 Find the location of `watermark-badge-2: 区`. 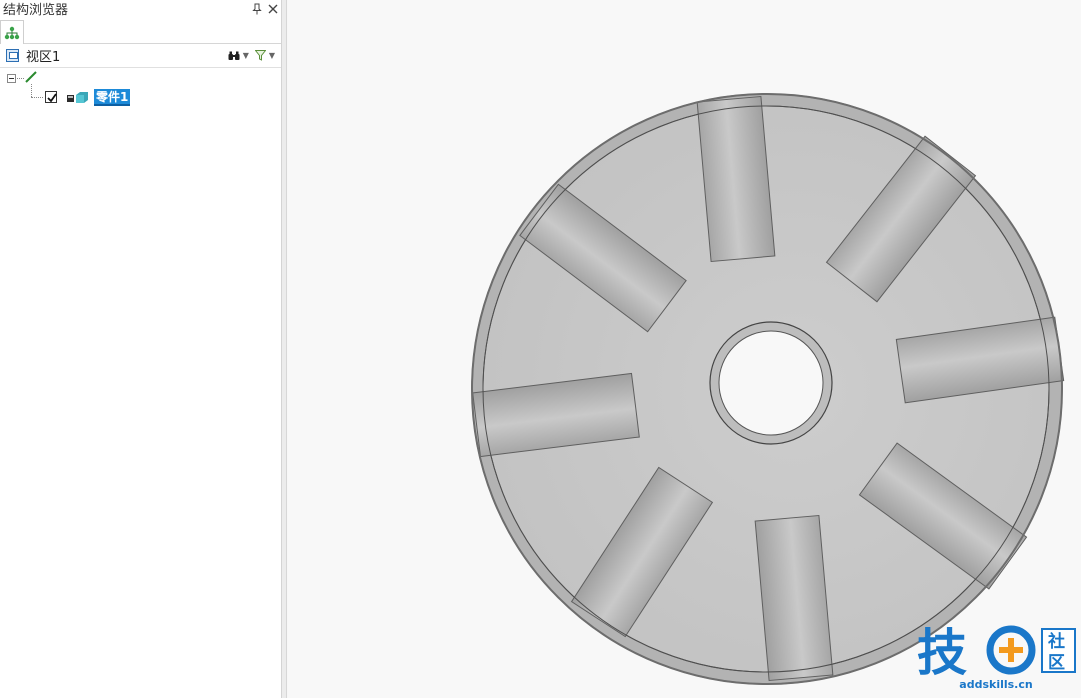

watermark-badge-2: 区 is located at coordinates (1056, 663).